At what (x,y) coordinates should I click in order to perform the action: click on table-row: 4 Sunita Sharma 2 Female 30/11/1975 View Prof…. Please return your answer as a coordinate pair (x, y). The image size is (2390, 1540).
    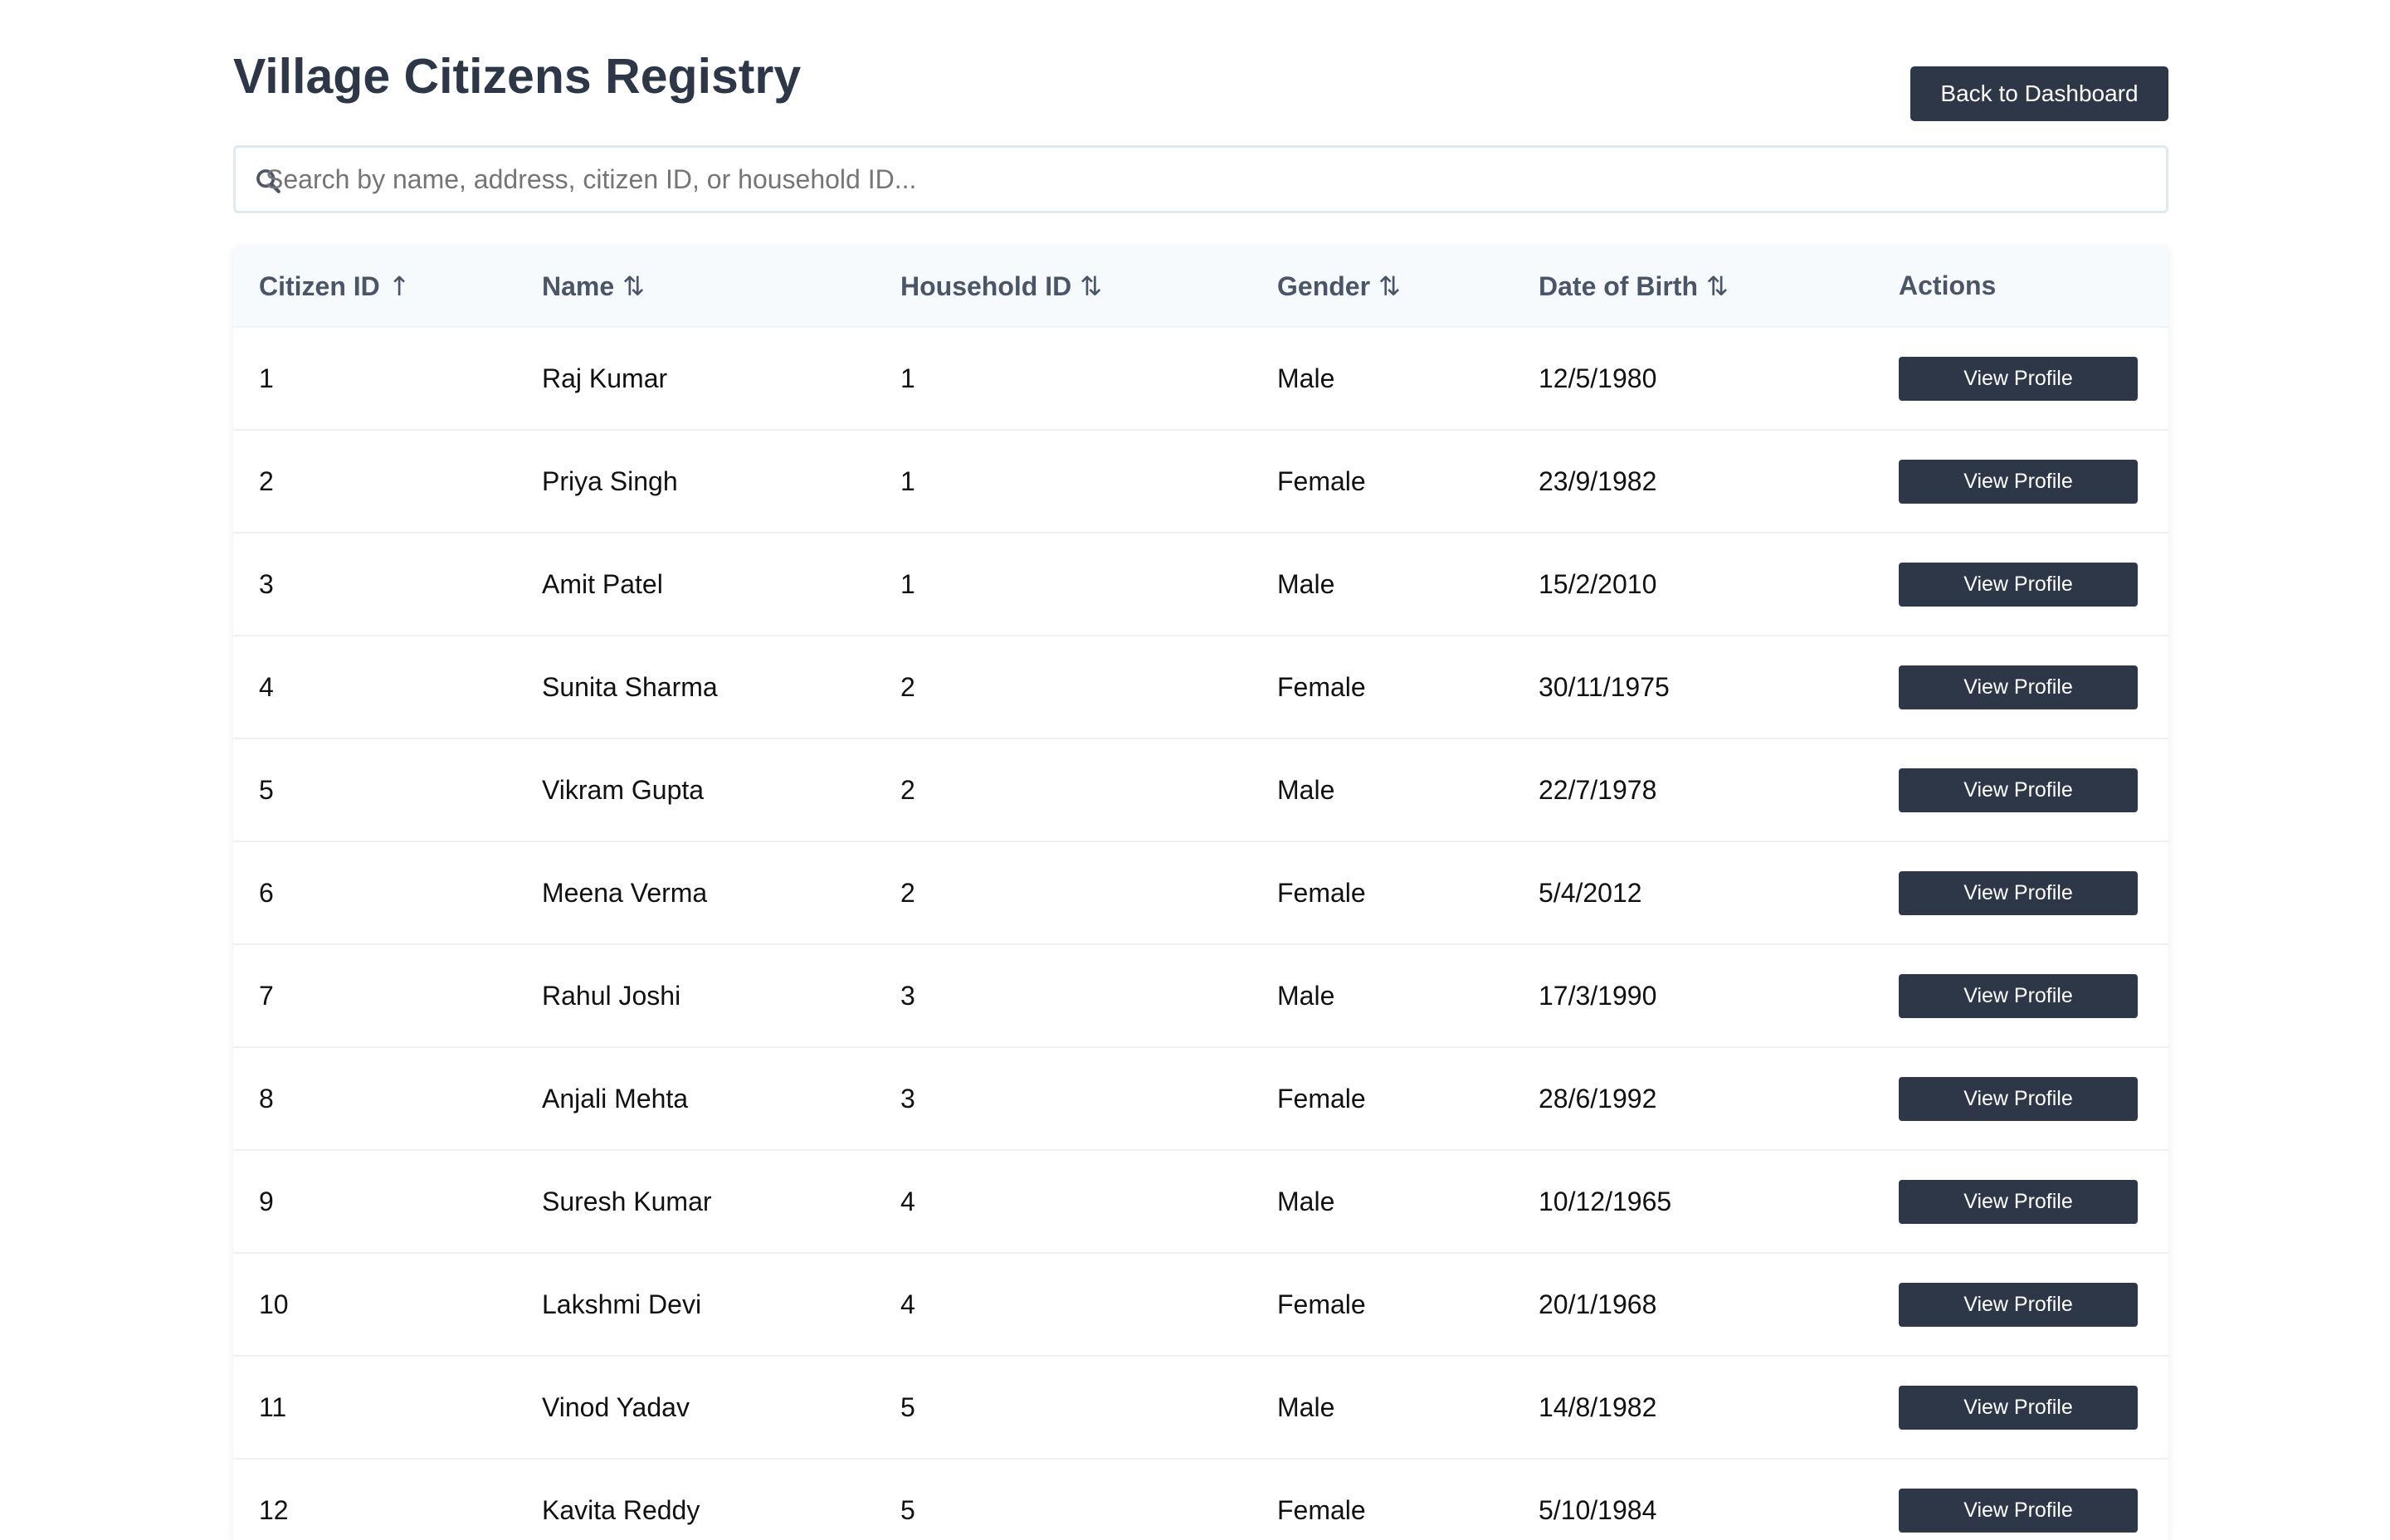
    Looking at the image, I should click on (1201, 687).